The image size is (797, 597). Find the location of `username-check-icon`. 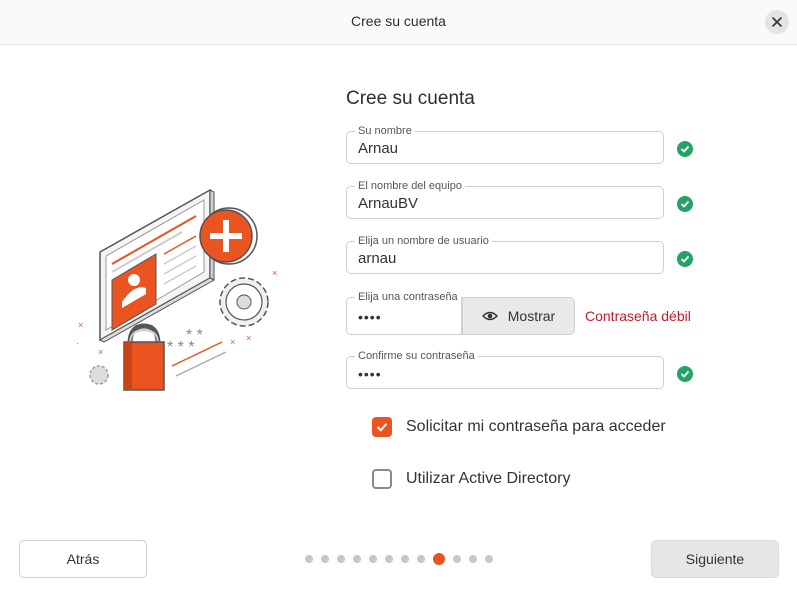

username-check-icon is located at coordinates (685, 259).